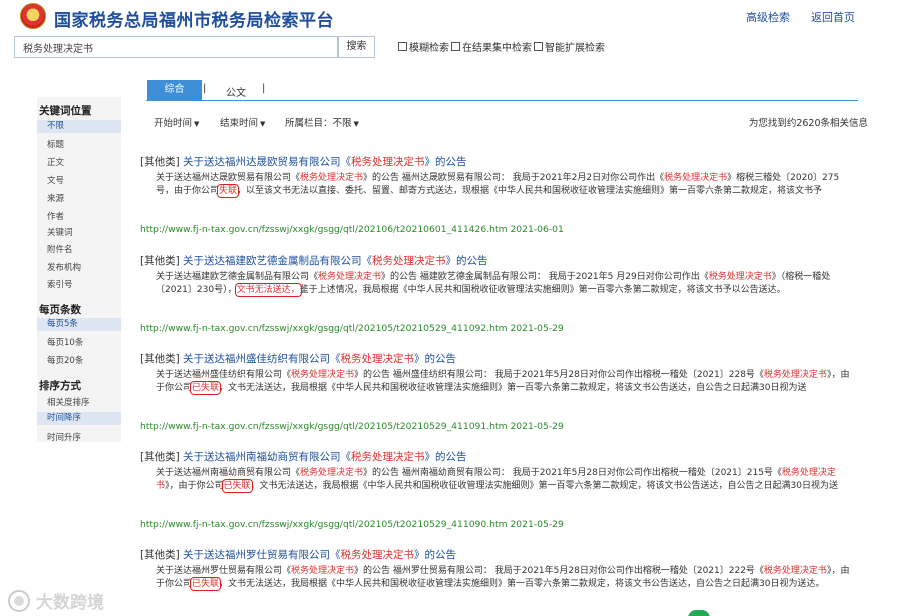 The height and width of the screenshot is (616, 900). What do you see at coordinates (356, 47) in the screenshot?
I see `search-button: 搜索` at bounding box center [356, 47].